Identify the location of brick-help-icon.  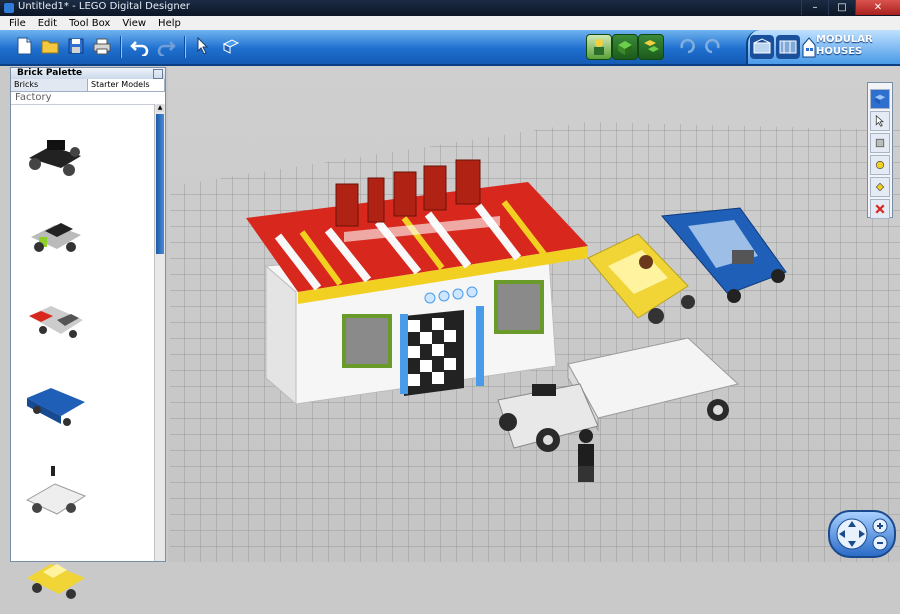
(231, 46).